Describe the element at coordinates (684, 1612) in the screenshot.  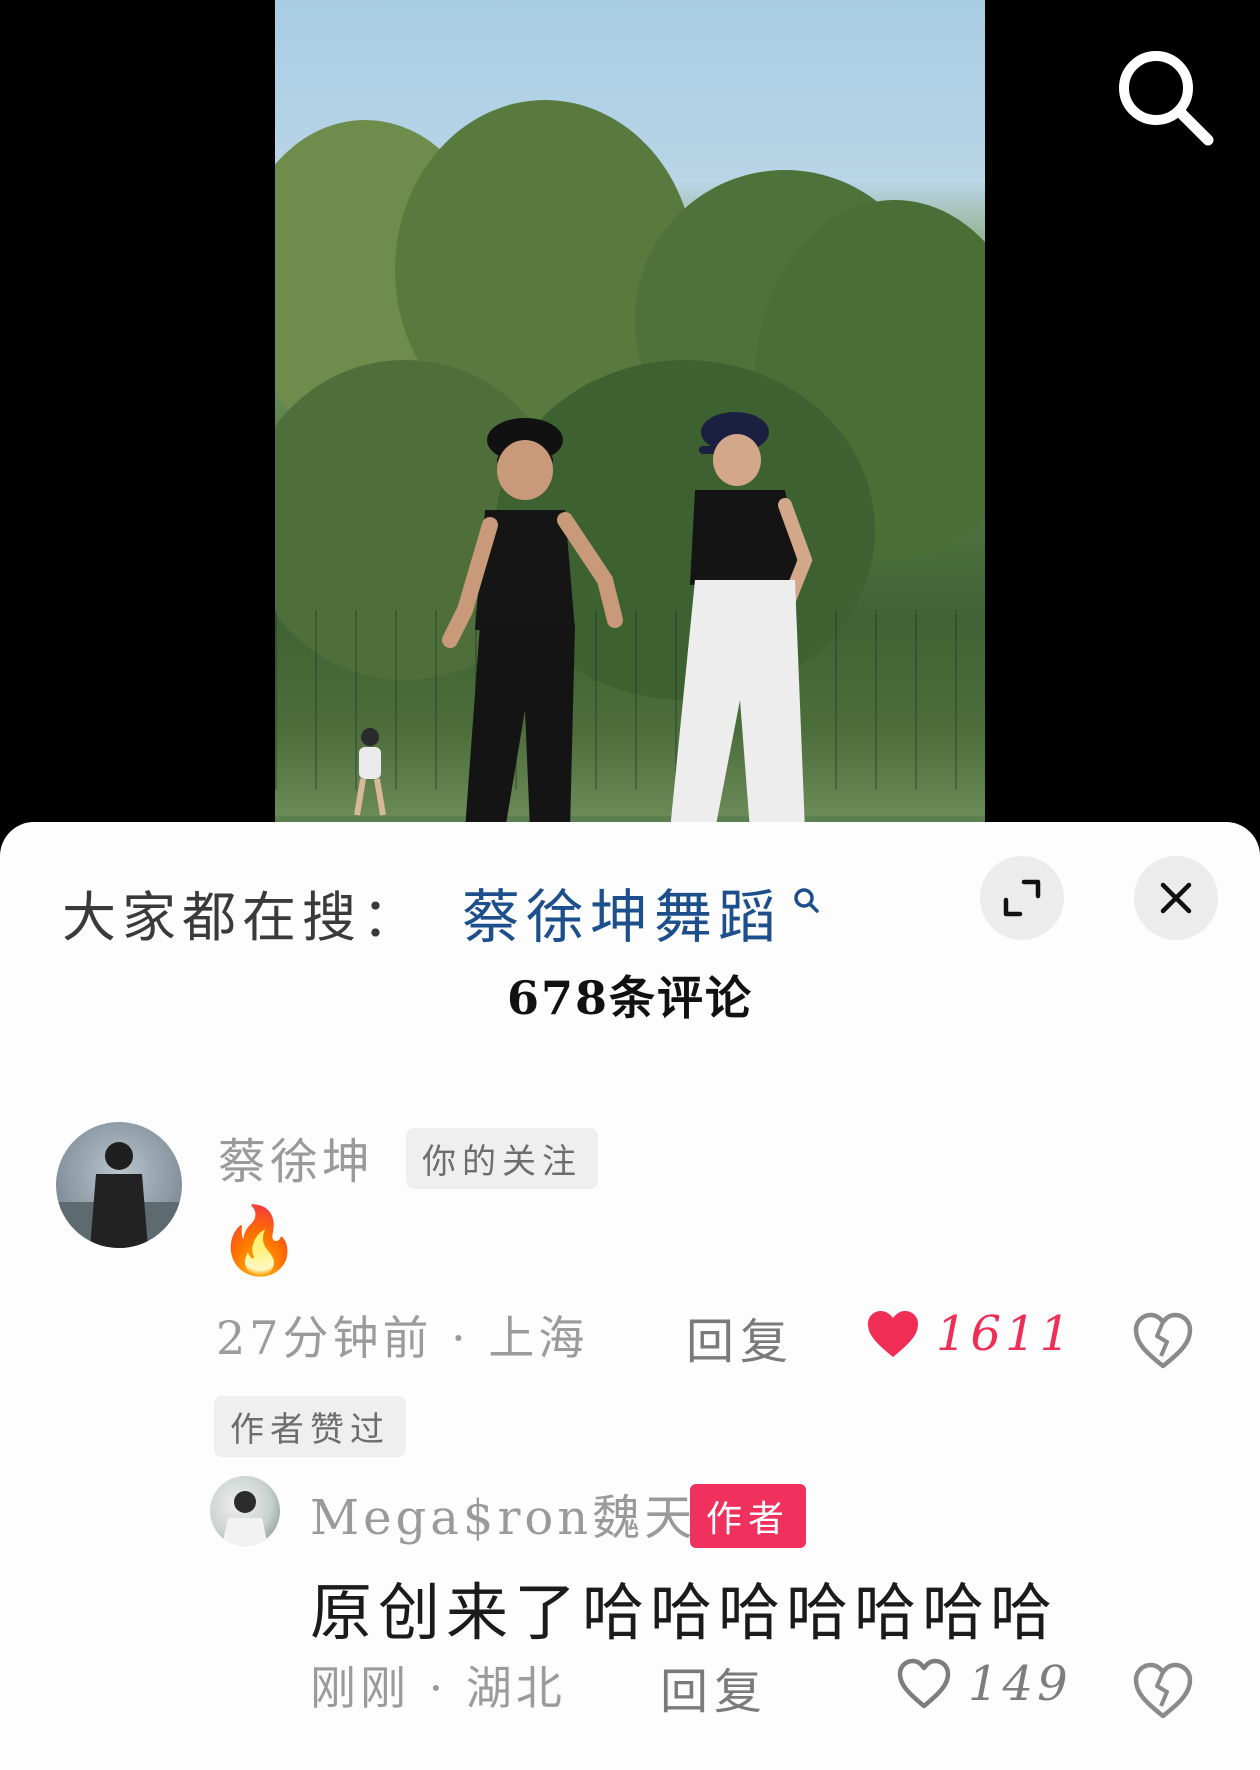
I see `comment-text: 原创来了哈哈哈哈哈哈哈` at that location.